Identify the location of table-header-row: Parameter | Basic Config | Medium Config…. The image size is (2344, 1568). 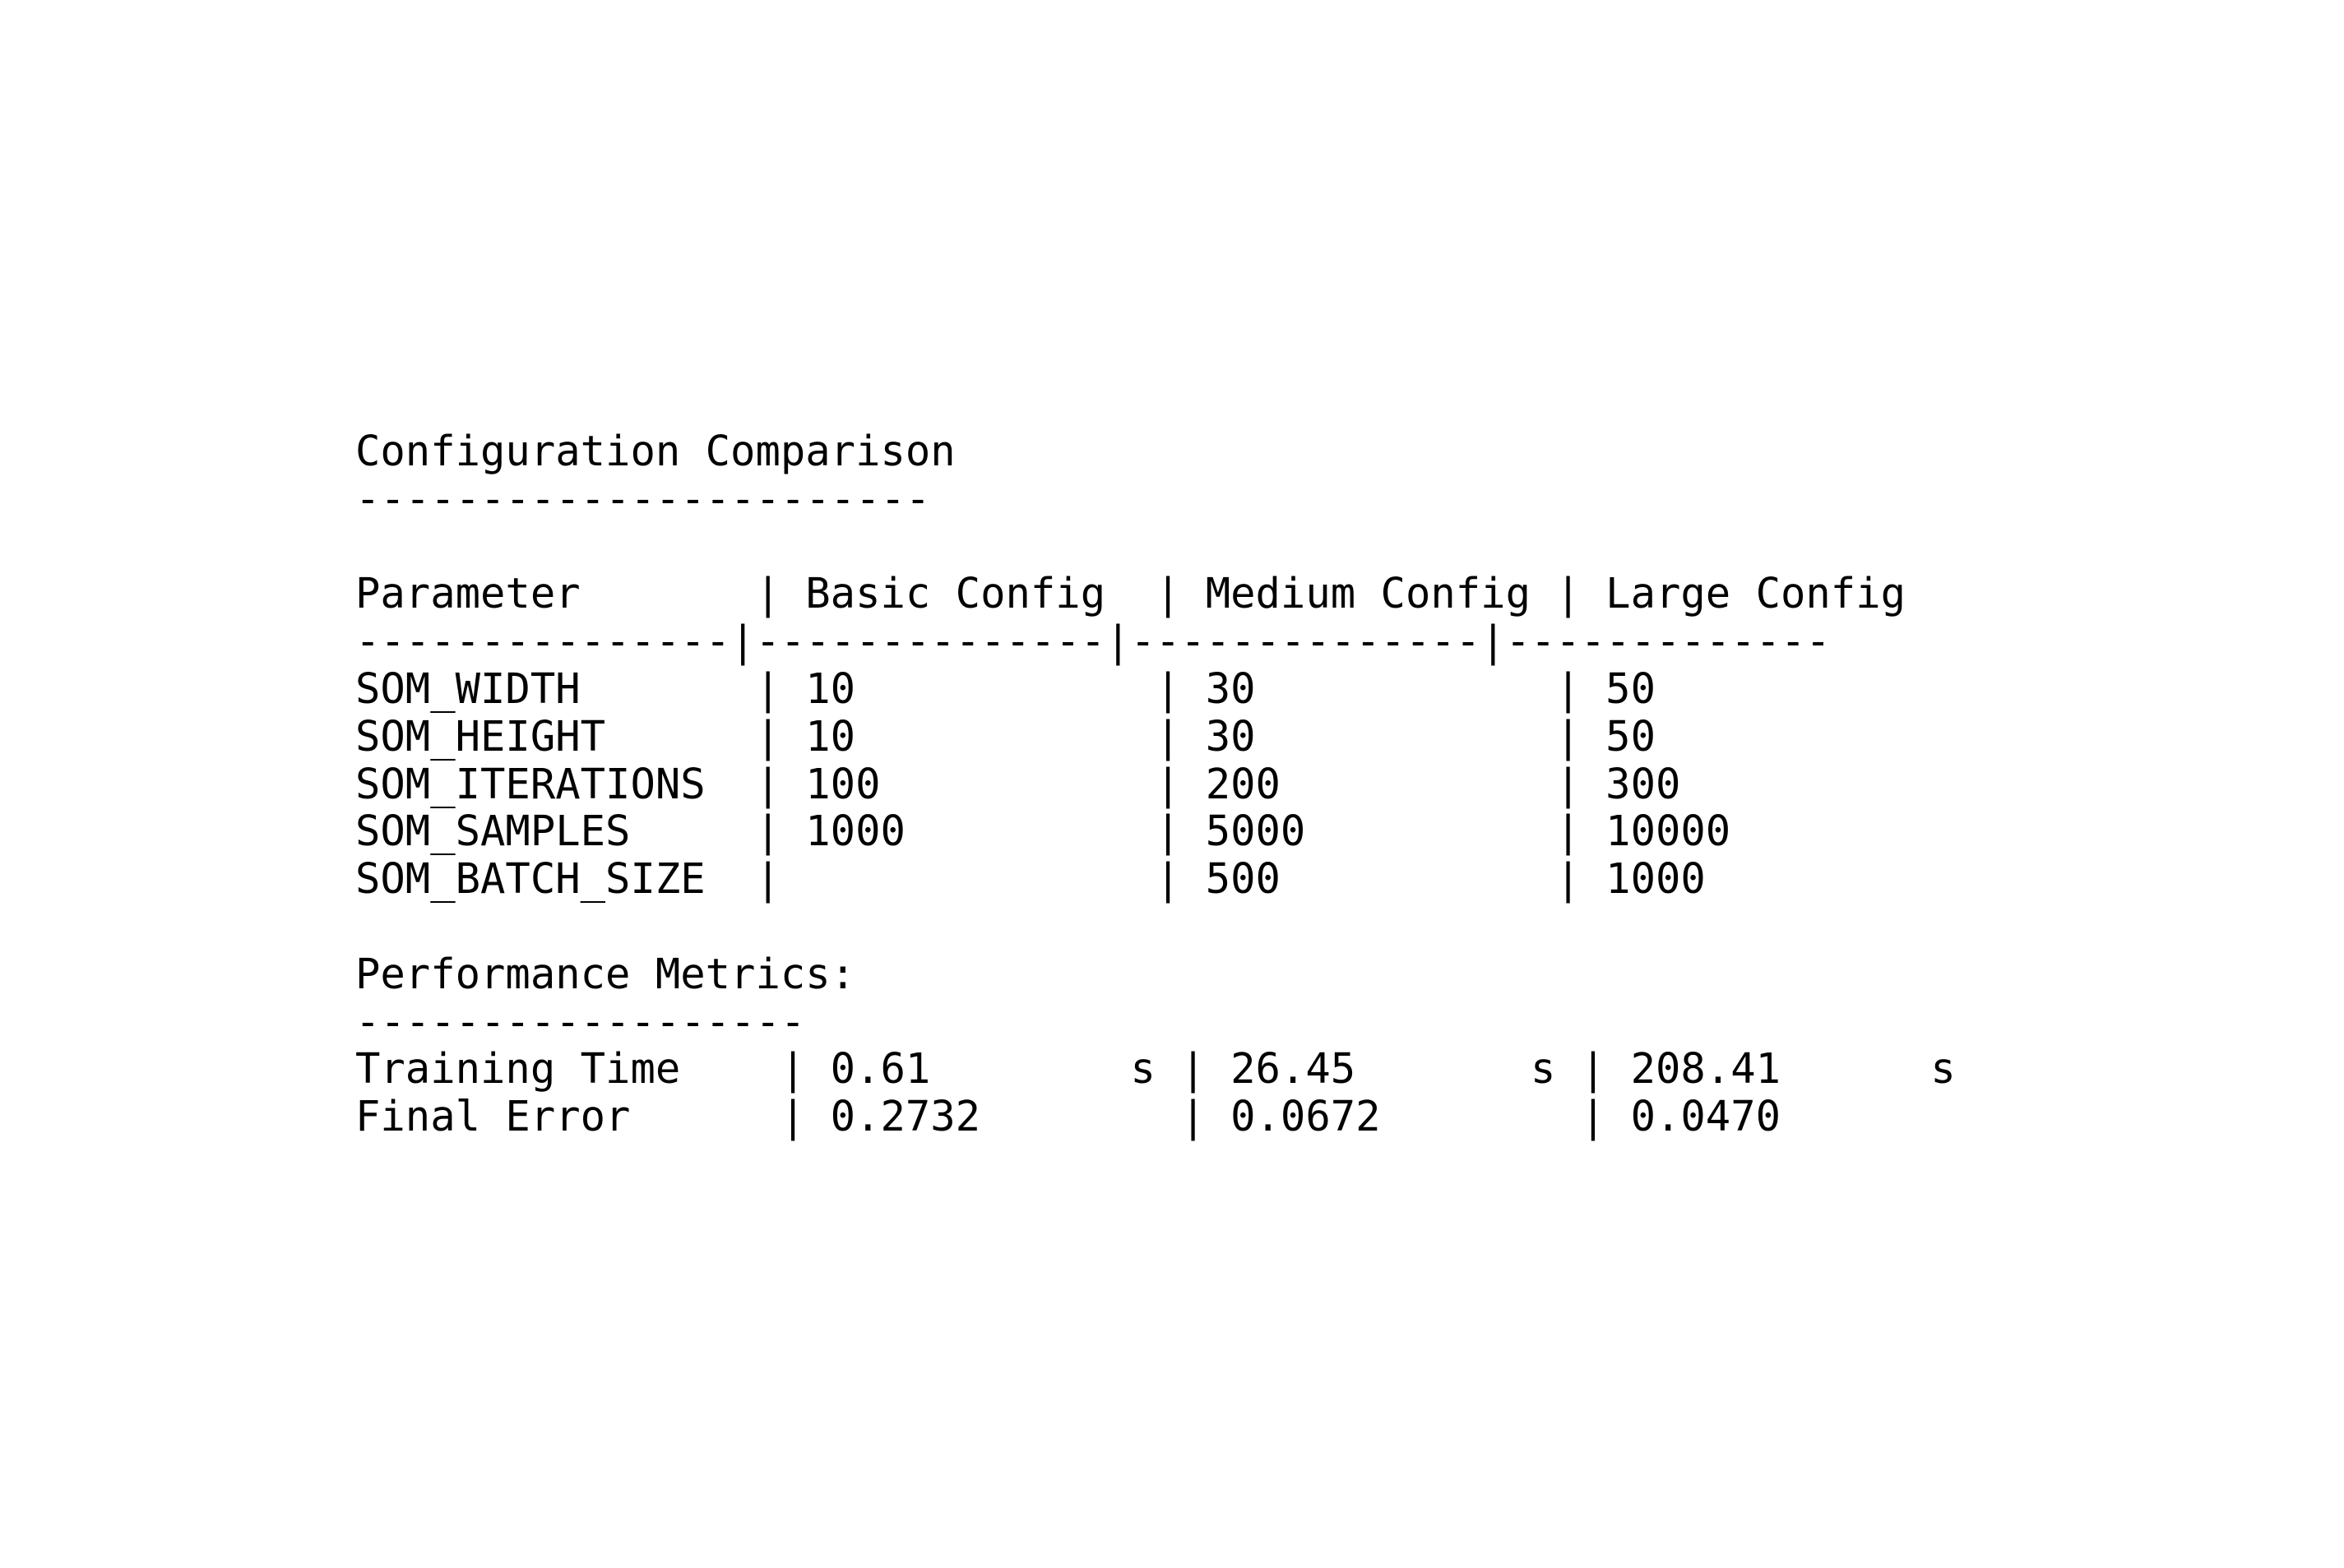
(1130, 593).